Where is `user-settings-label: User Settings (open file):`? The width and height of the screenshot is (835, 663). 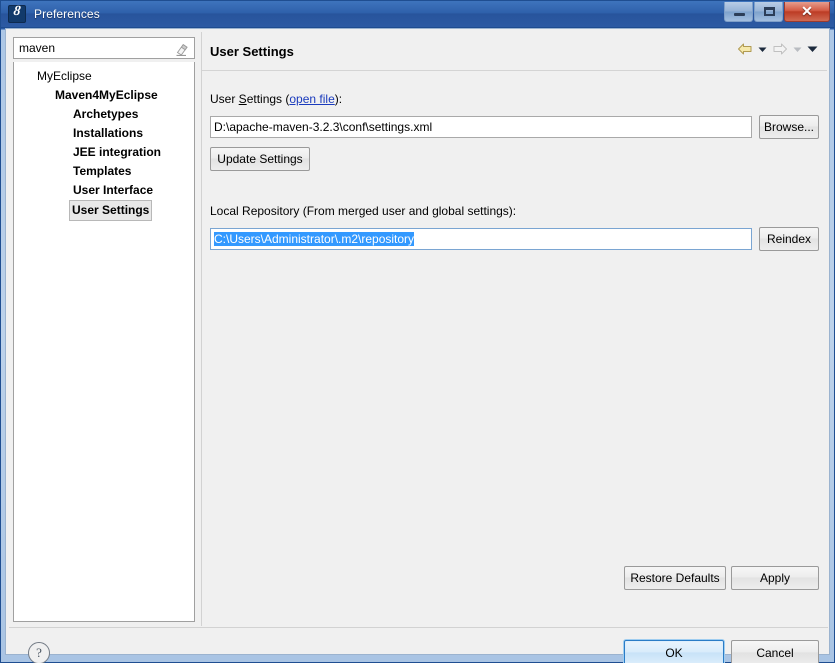 user-settings-label: User Settings (open file): is located at coordinates (276, 99).